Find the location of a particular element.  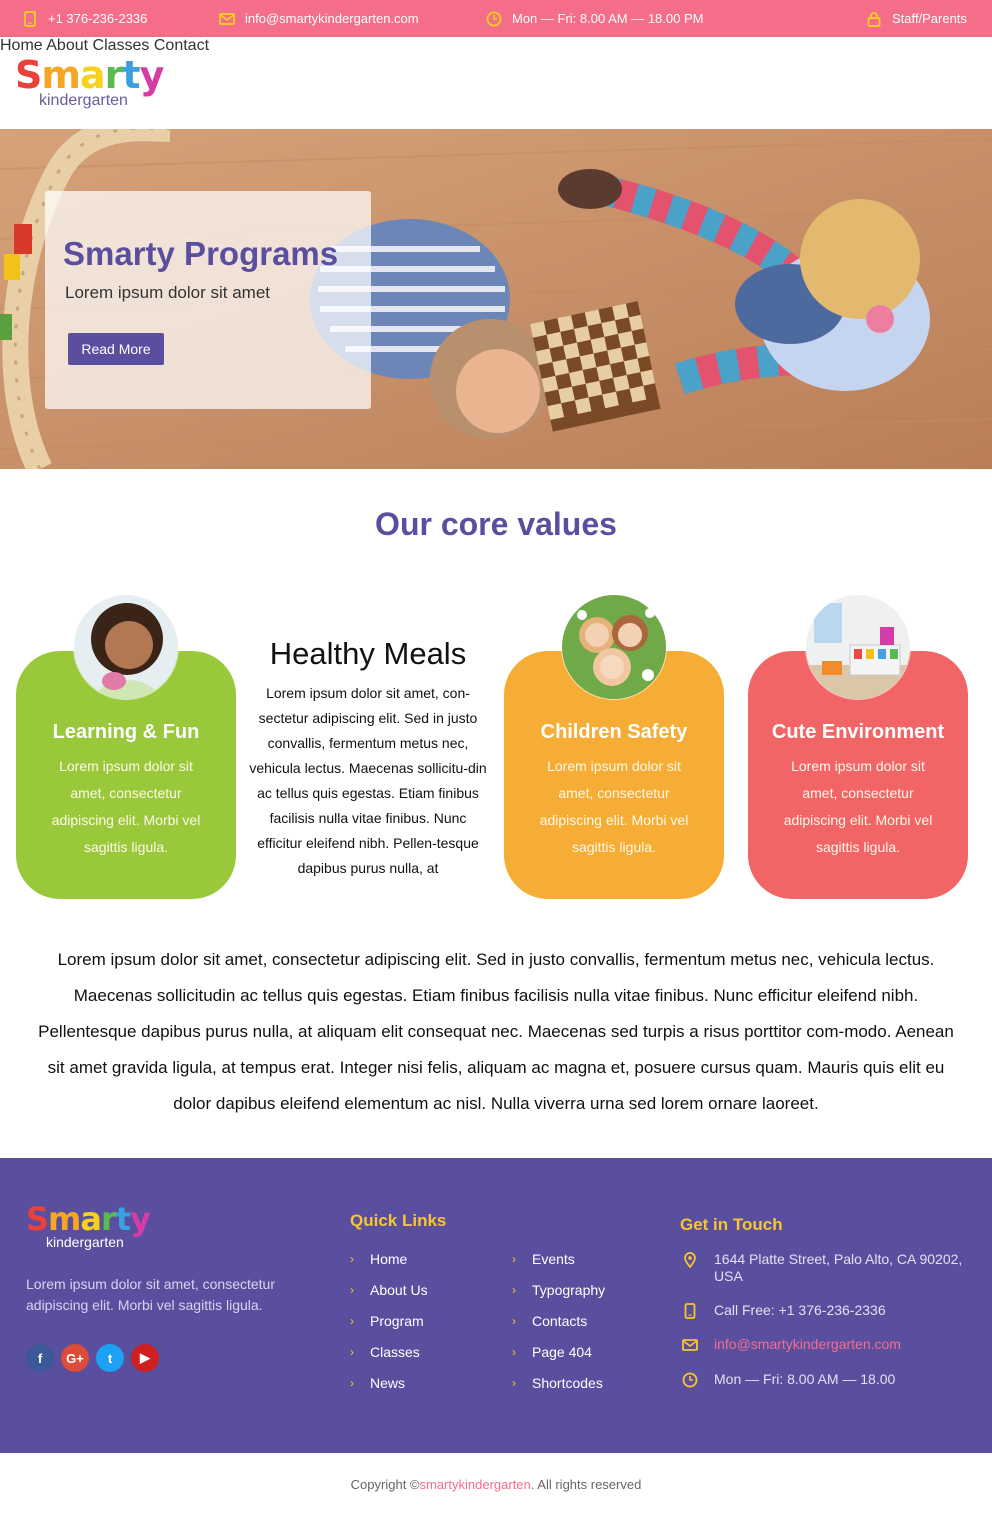

contact-hours: Mon — Fri: 8.00 AM — 18.00 is located at coordinates (787, 1379).